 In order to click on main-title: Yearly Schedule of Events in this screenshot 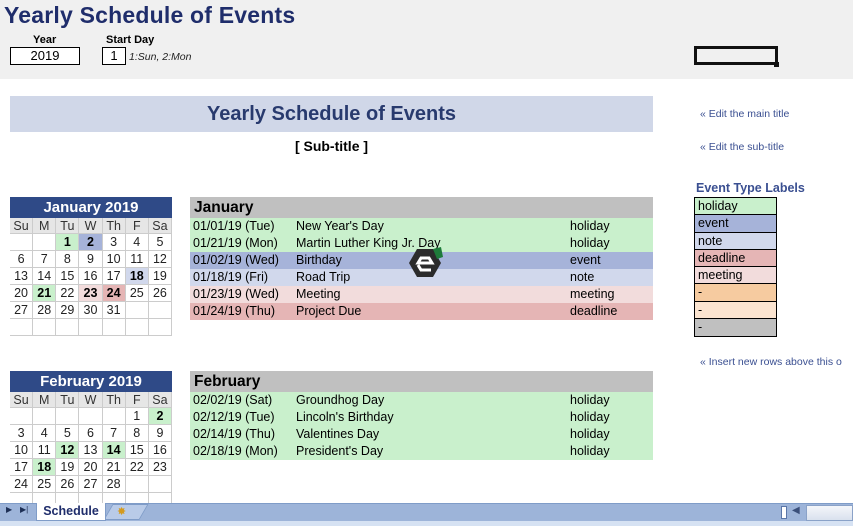, I will do `click(331, 114)`.